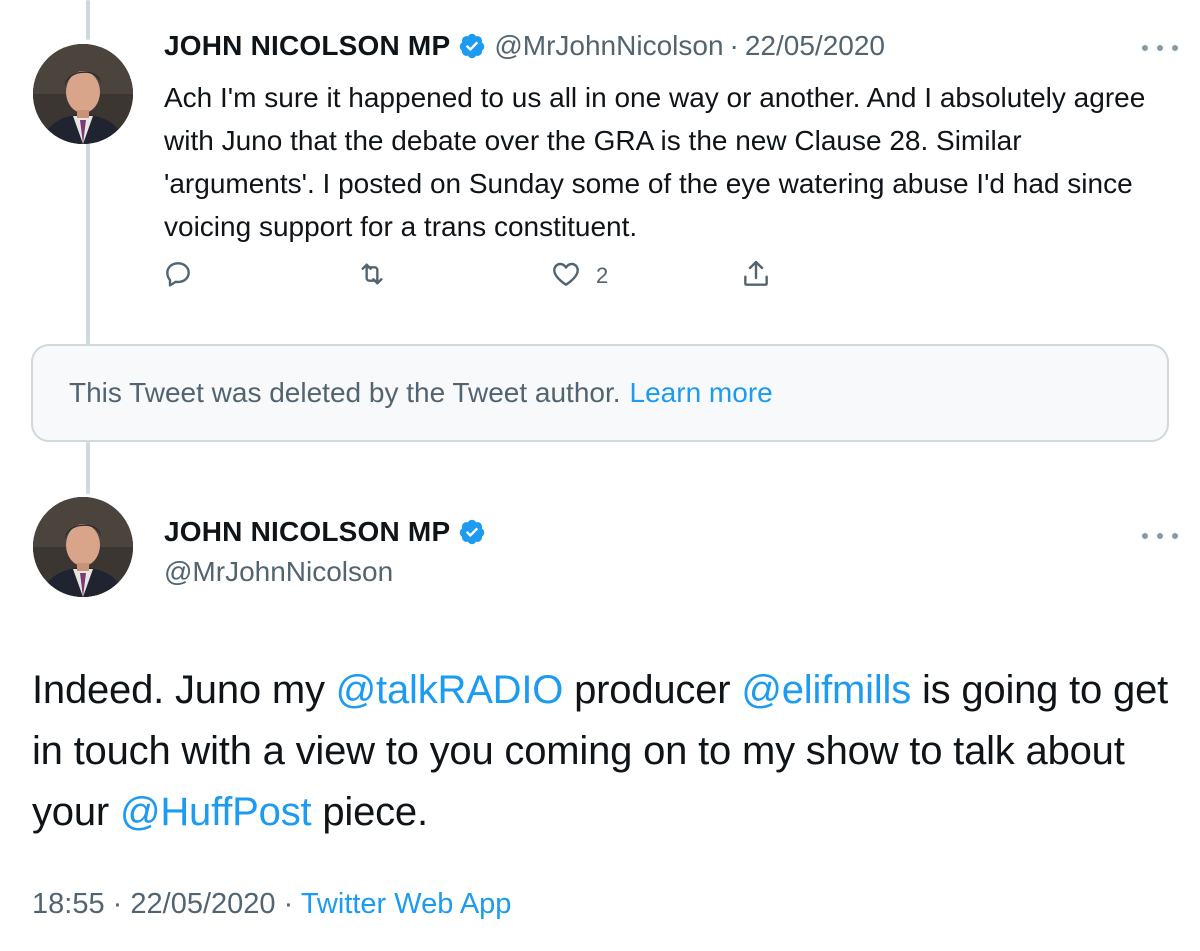 This screenshot has width=1200, height=951. Describe the element at coordinates (826, 690) in the screenshot. I see `mention-link: @elifmills` at that location.